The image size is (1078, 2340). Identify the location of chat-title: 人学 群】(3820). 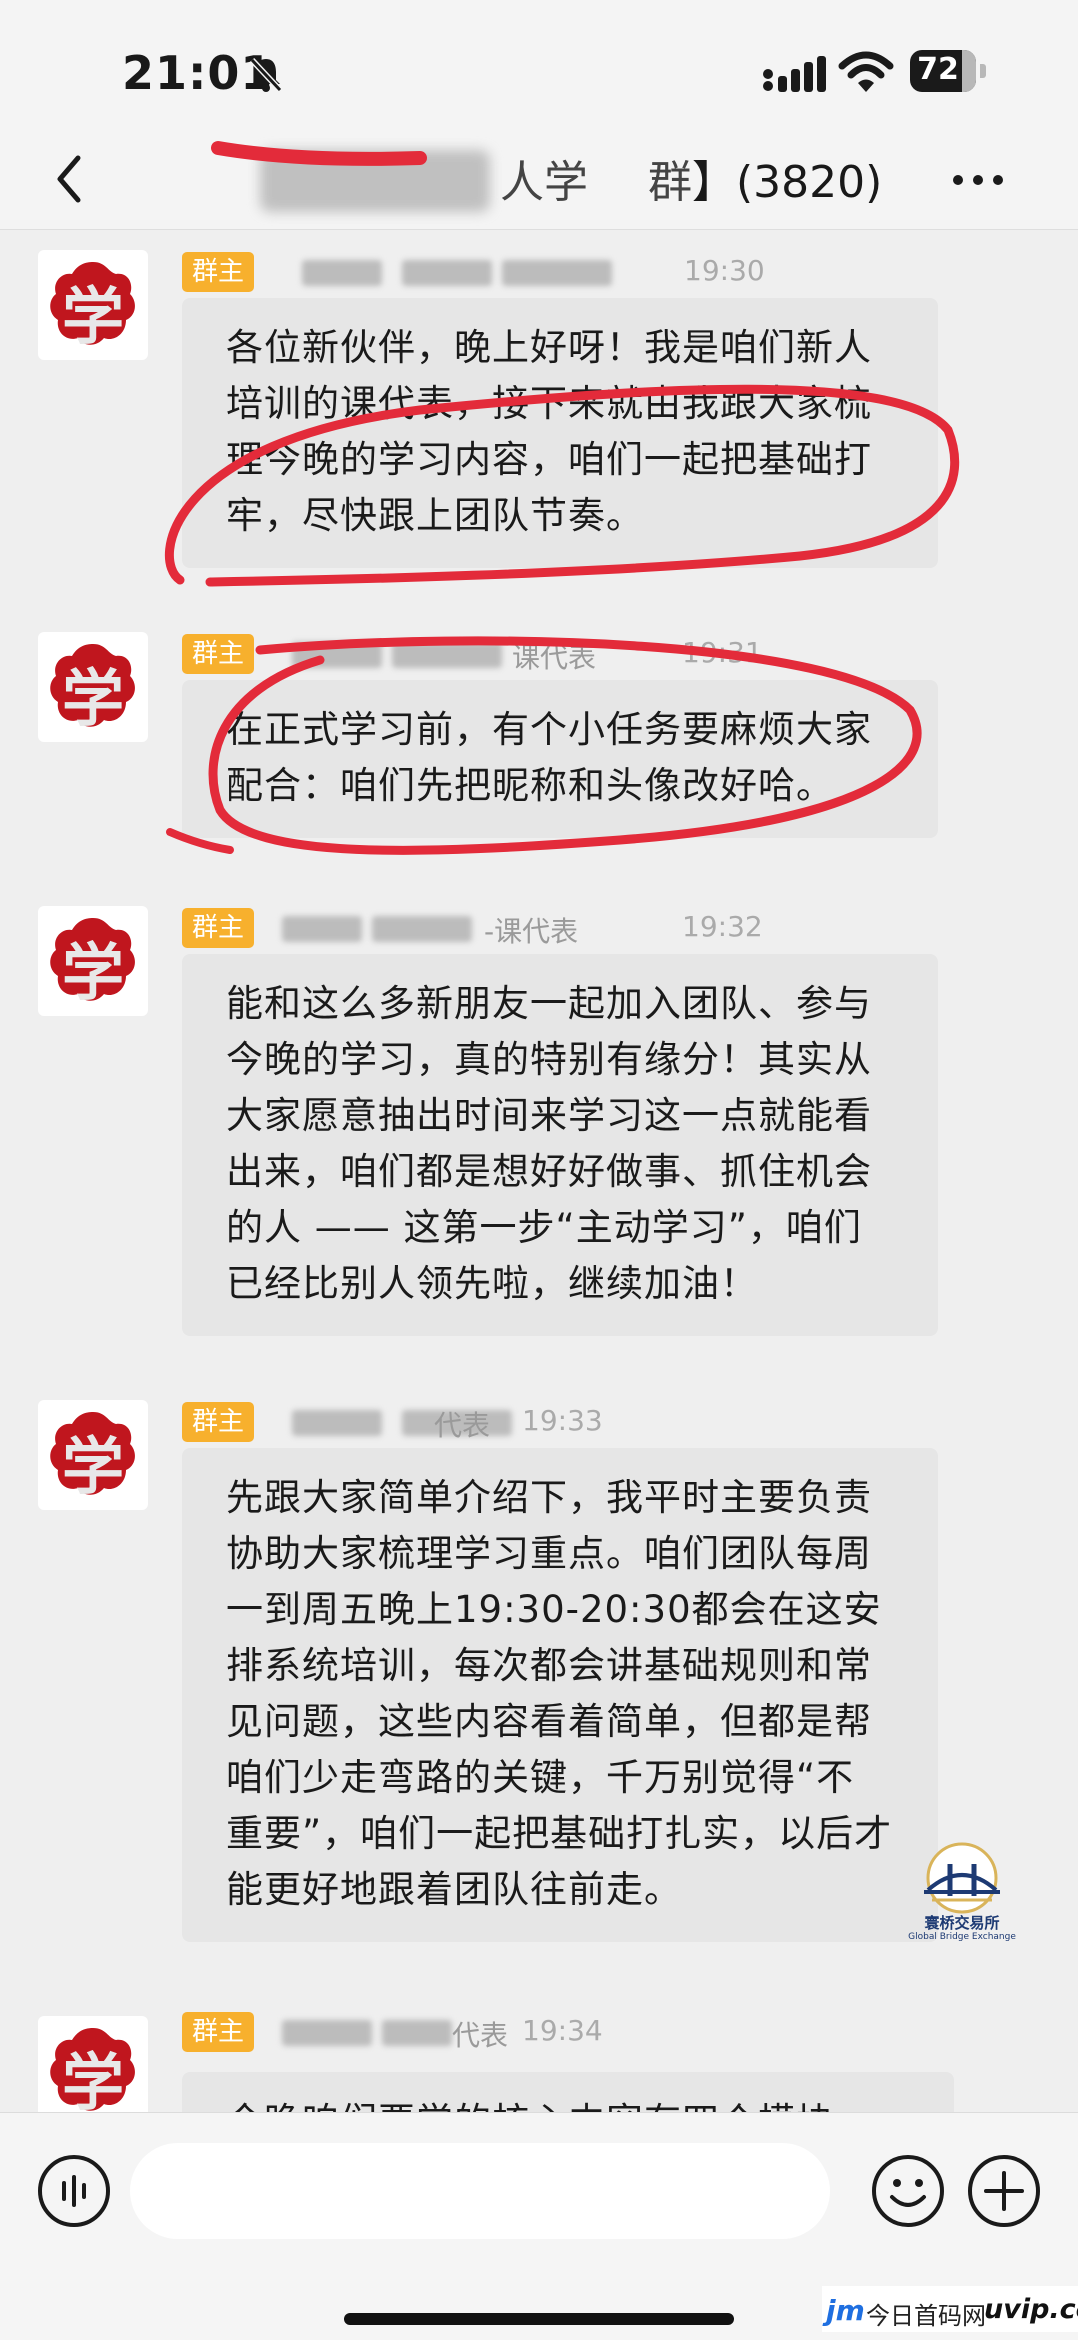
(576, 178).